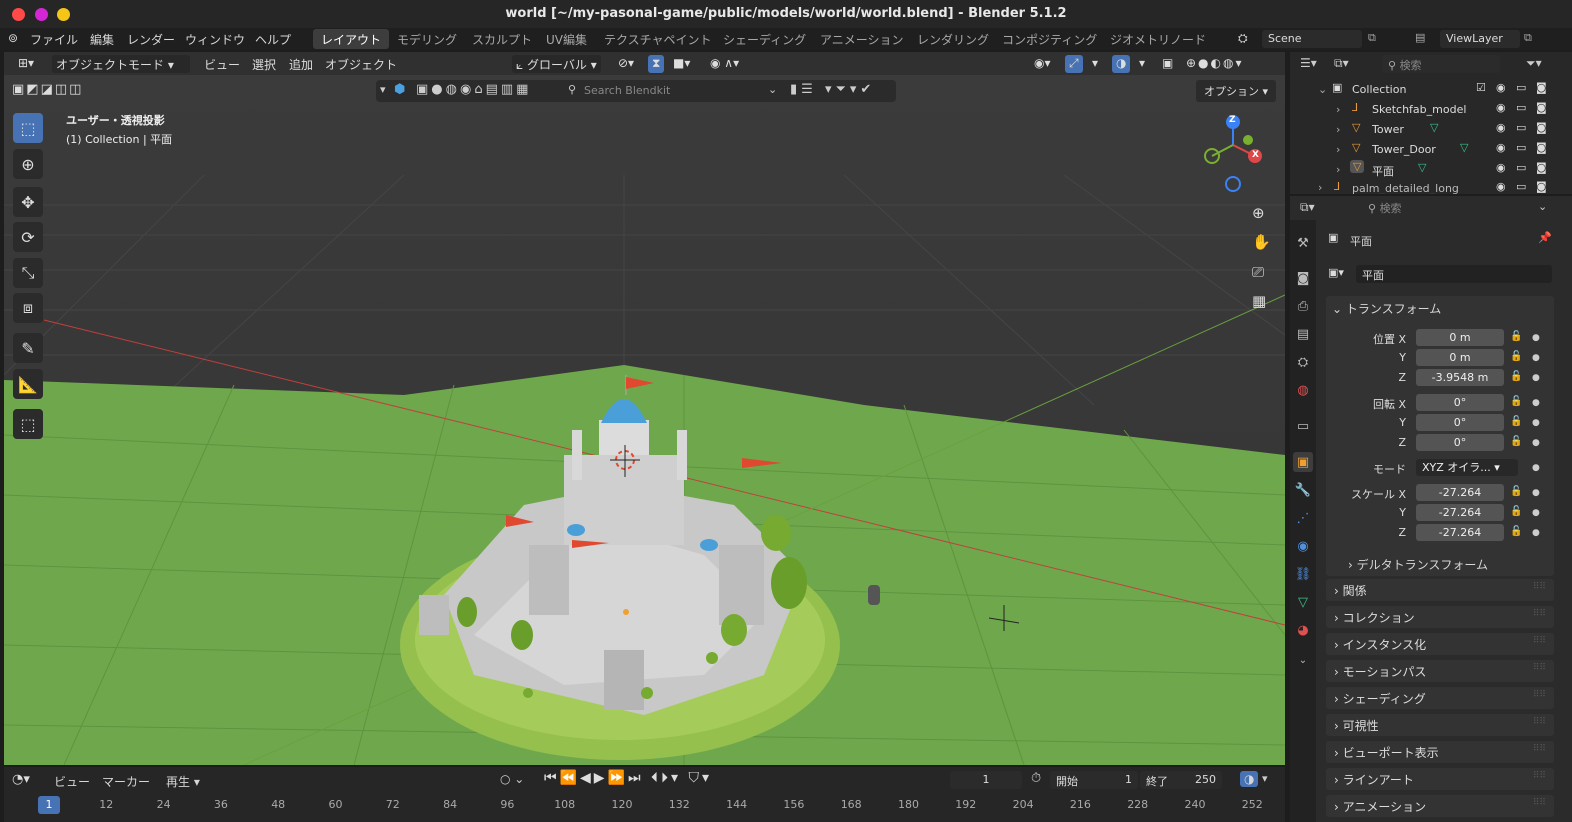  What do you see at coordinates (658, 39) in the screenshot?
I see `tab-texture-paint: テクスチャペイント` at bounding box center [658, 39].